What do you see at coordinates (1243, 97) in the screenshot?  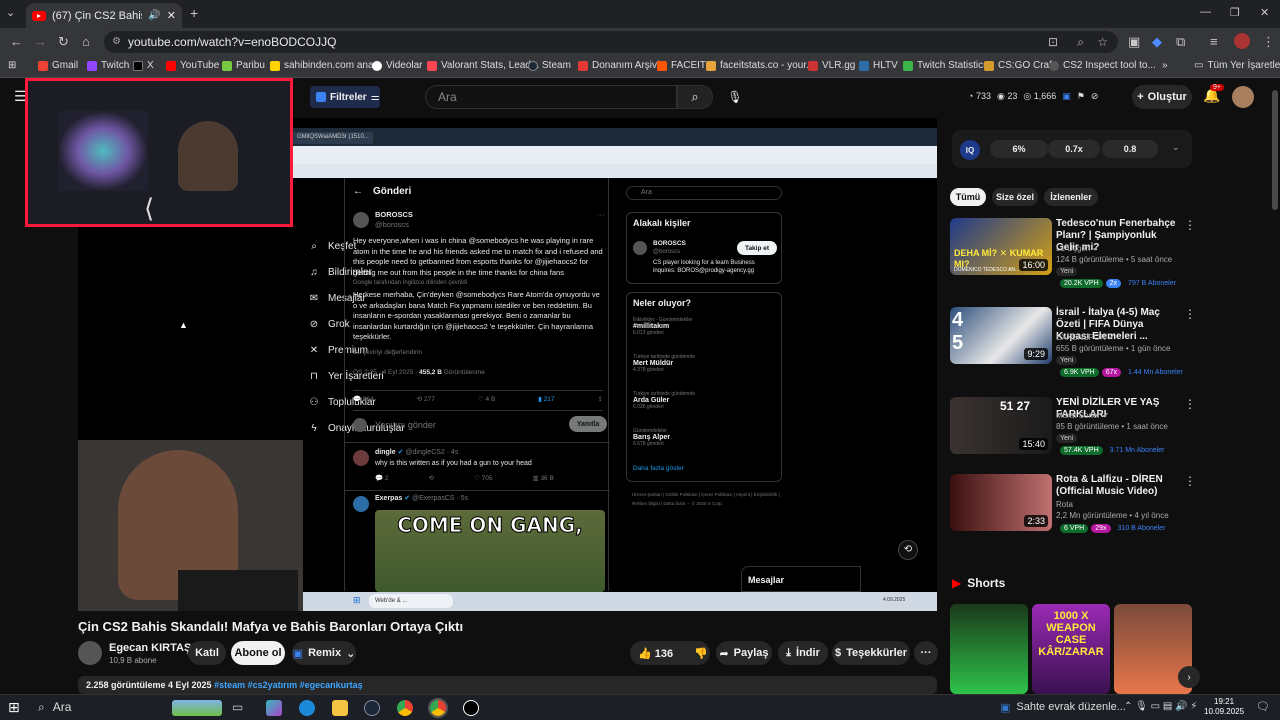 I see `account-avatar` at bounding box center [1243, 97].